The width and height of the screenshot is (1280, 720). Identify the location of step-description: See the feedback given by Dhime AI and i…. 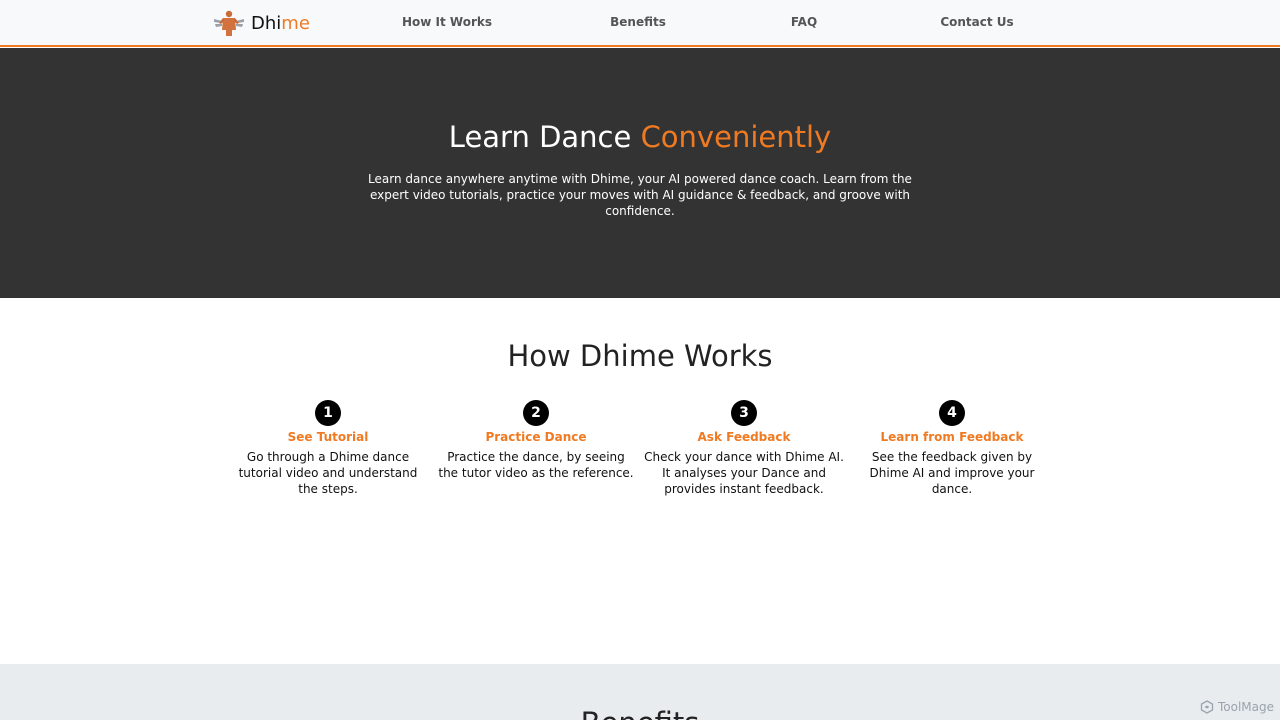
(952, 473).